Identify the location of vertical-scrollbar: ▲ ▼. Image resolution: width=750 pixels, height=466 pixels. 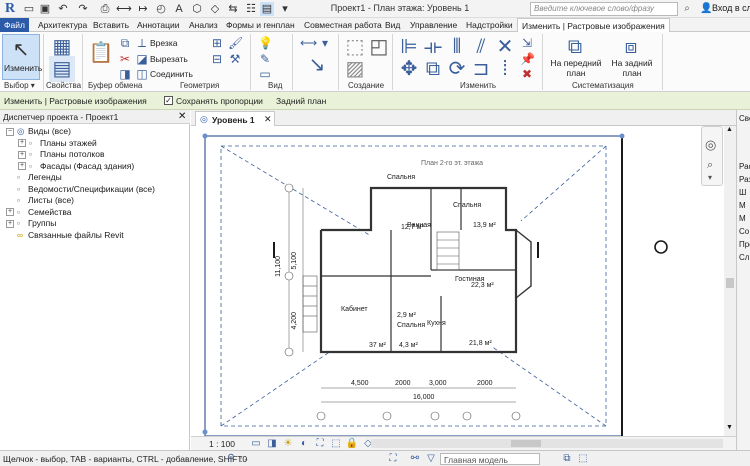
(730, 281).